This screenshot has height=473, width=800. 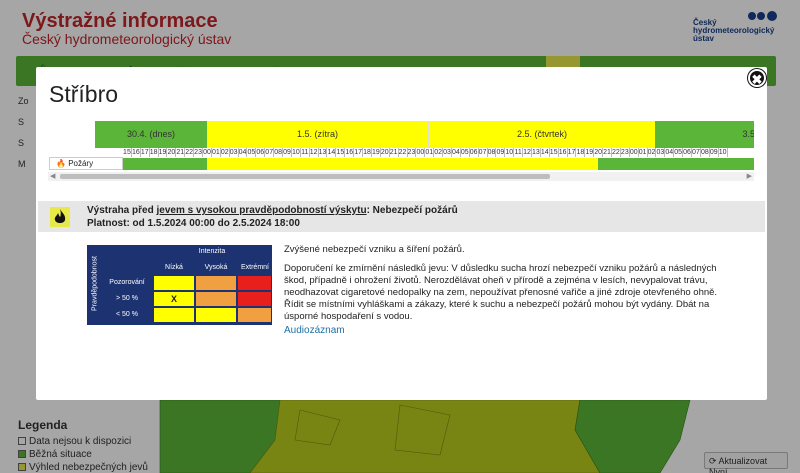 I want to click on matrix-vertical-label: Pravděpodobnost, so click(x=95, y=283).